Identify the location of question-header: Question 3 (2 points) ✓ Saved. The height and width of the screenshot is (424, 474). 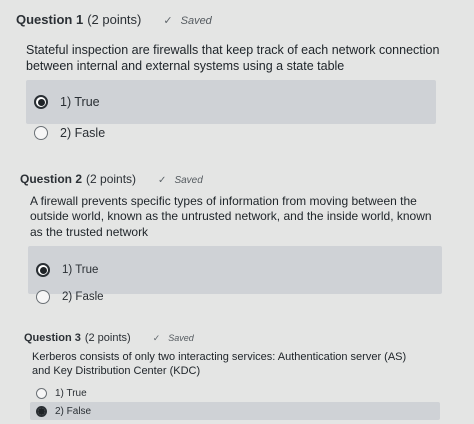
(109, 338).